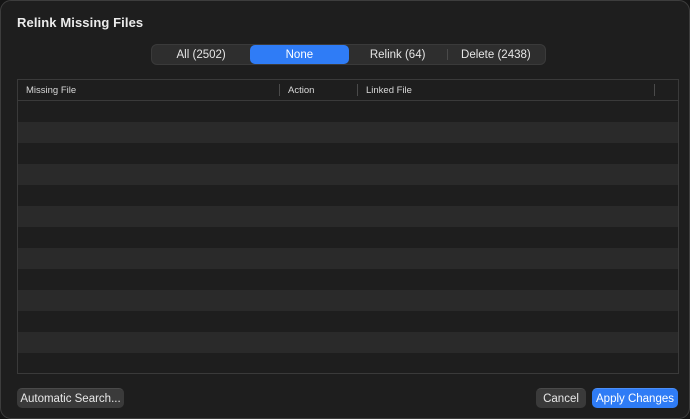 The image size is (690, 419). I want to click on dialog-title: Relink Missing Files, so click(80, 22).